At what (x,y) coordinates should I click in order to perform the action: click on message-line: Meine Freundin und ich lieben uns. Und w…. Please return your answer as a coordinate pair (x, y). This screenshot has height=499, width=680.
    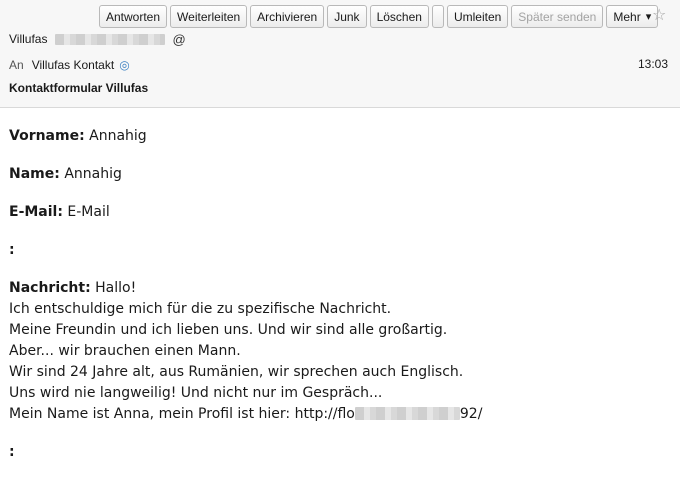
    Looking at the image, I should click on (228, 330).